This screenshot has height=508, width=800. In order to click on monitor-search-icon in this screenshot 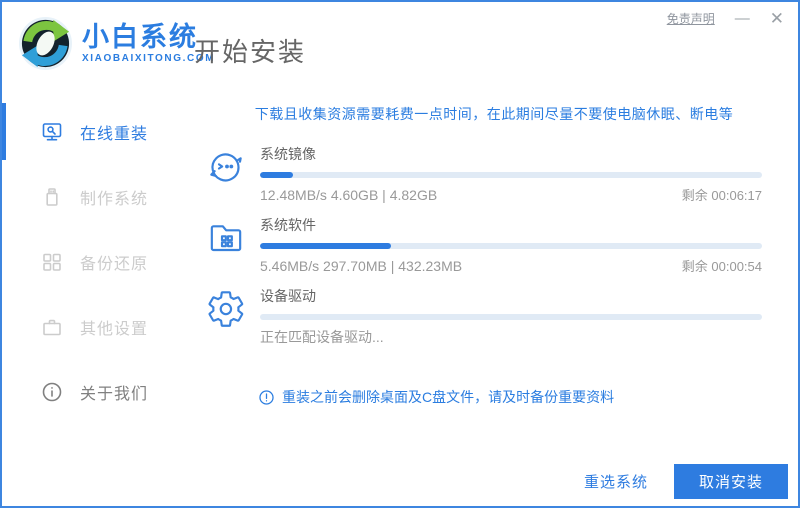, I will do `click(52, 132)`.